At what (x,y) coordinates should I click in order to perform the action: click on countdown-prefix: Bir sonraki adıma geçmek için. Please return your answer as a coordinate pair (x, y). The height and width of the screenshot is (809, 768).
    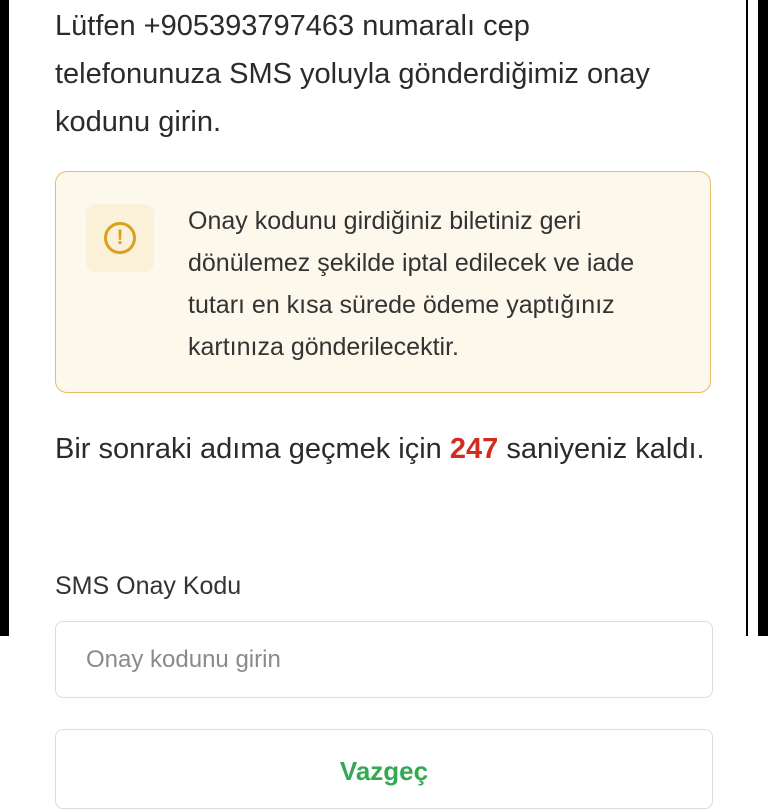
    Looking at the image, I should click on (248, 449).